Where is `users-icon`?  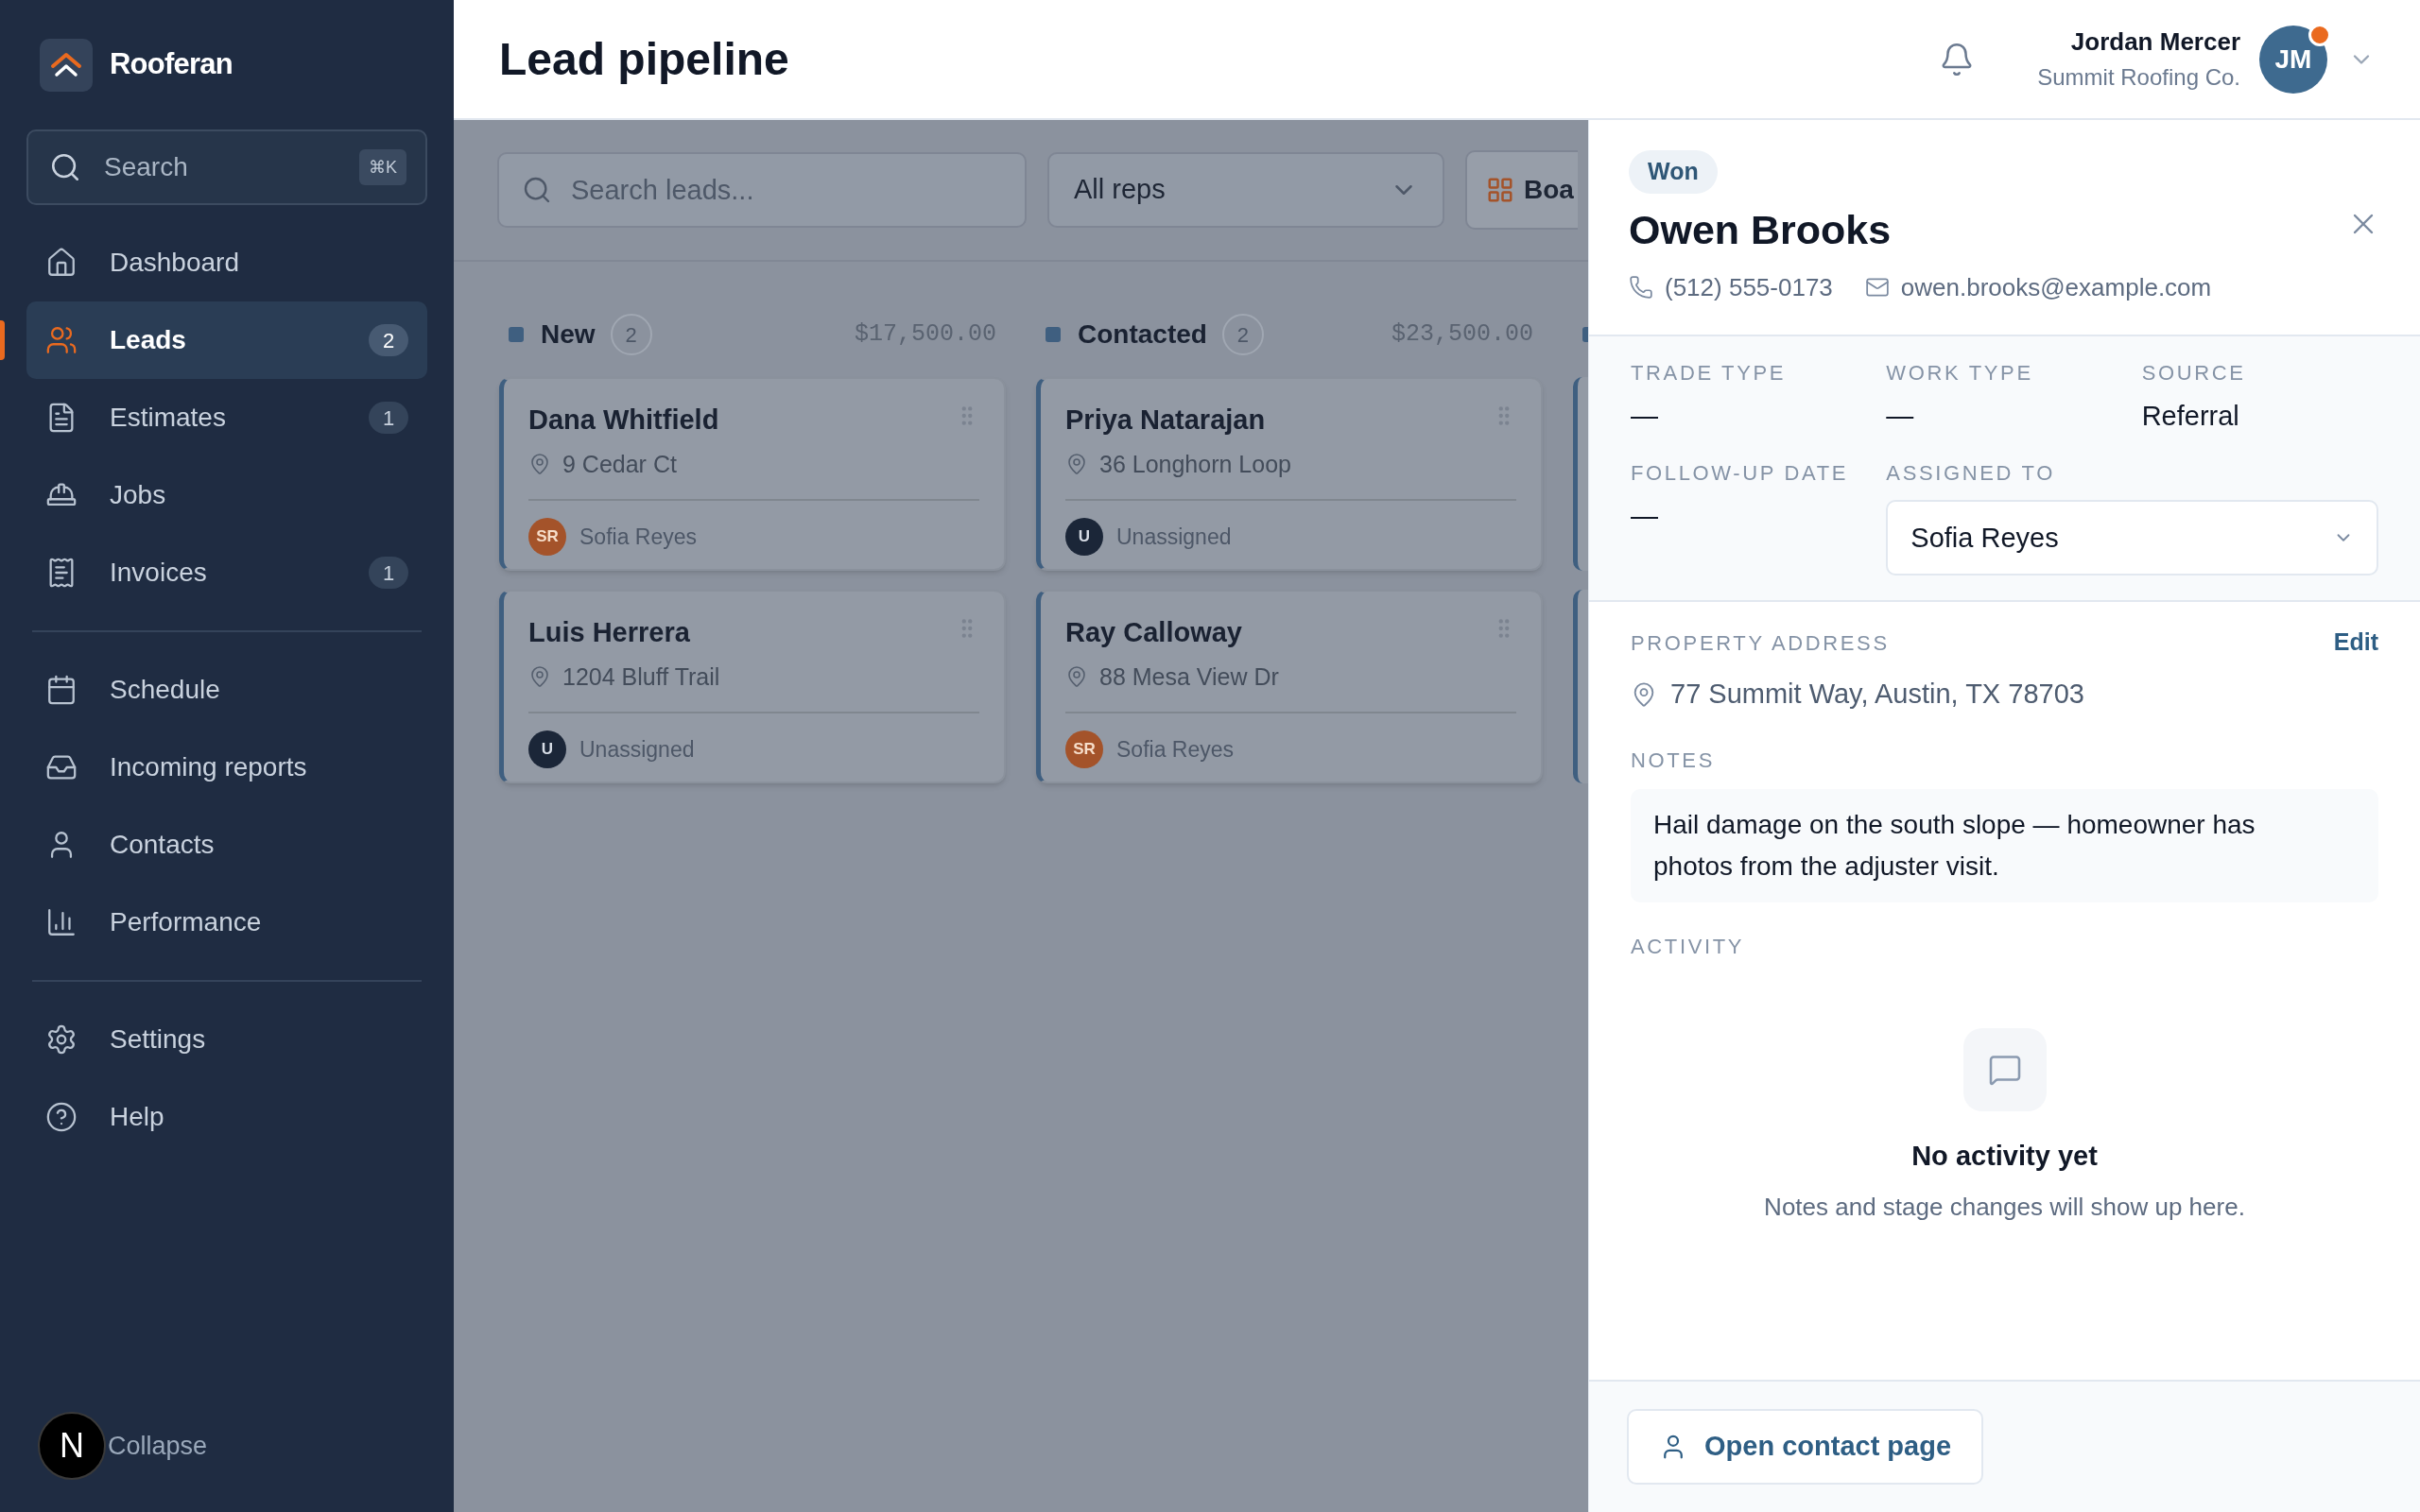 users-icon is located at coordinates (61, 340).